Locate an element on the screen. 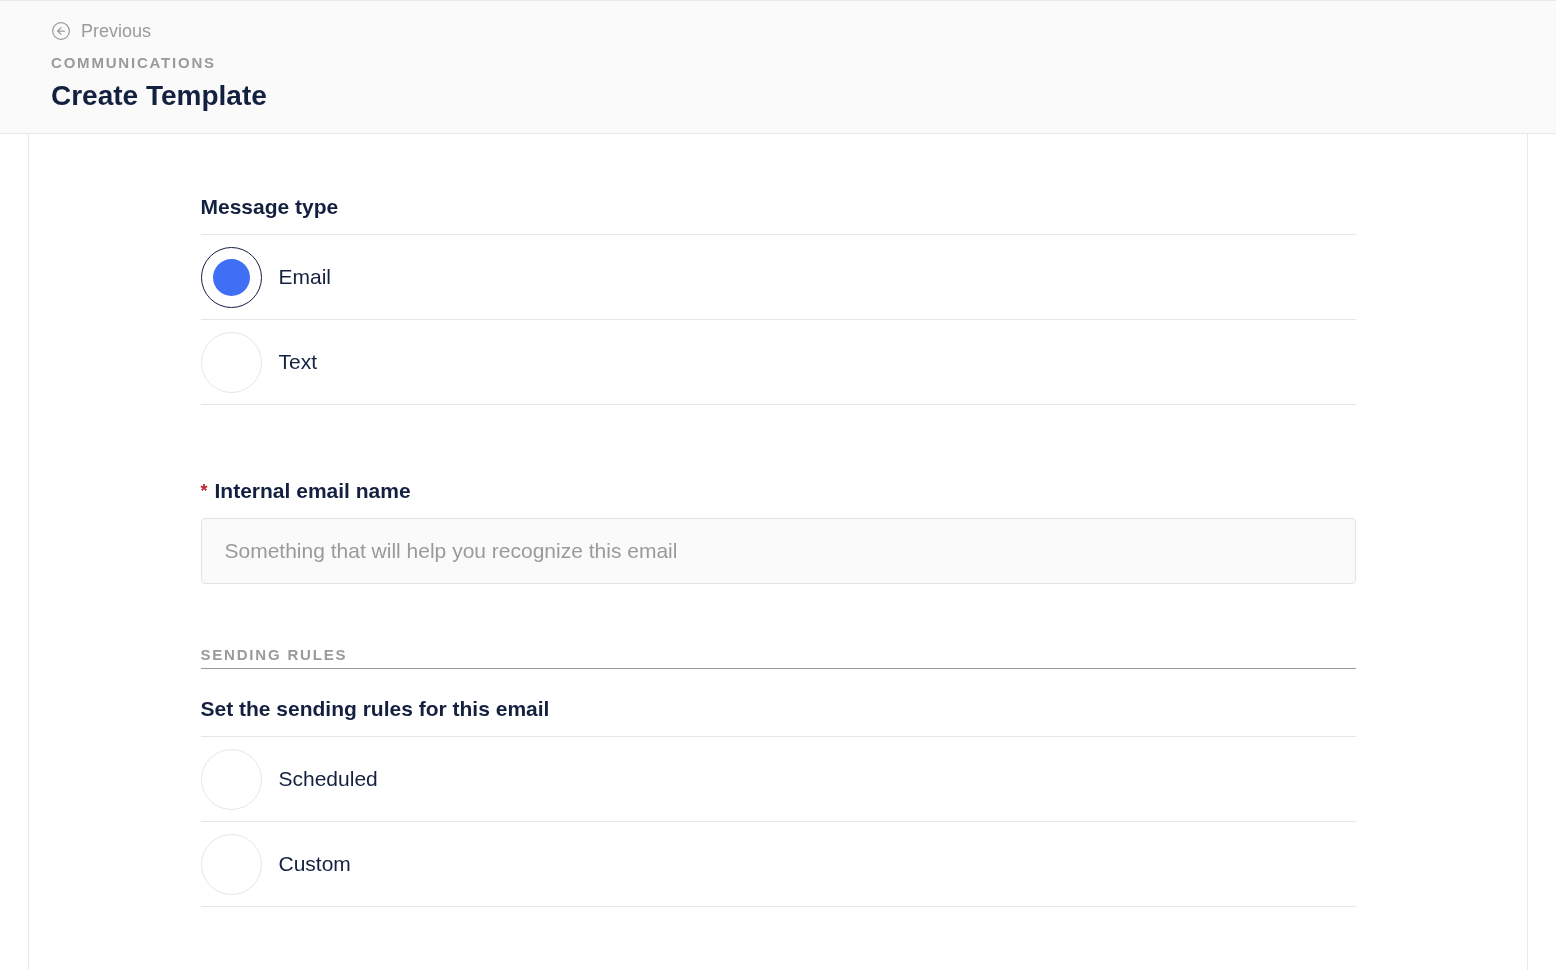  option-label: Custom is located at coordinates (314, 864).